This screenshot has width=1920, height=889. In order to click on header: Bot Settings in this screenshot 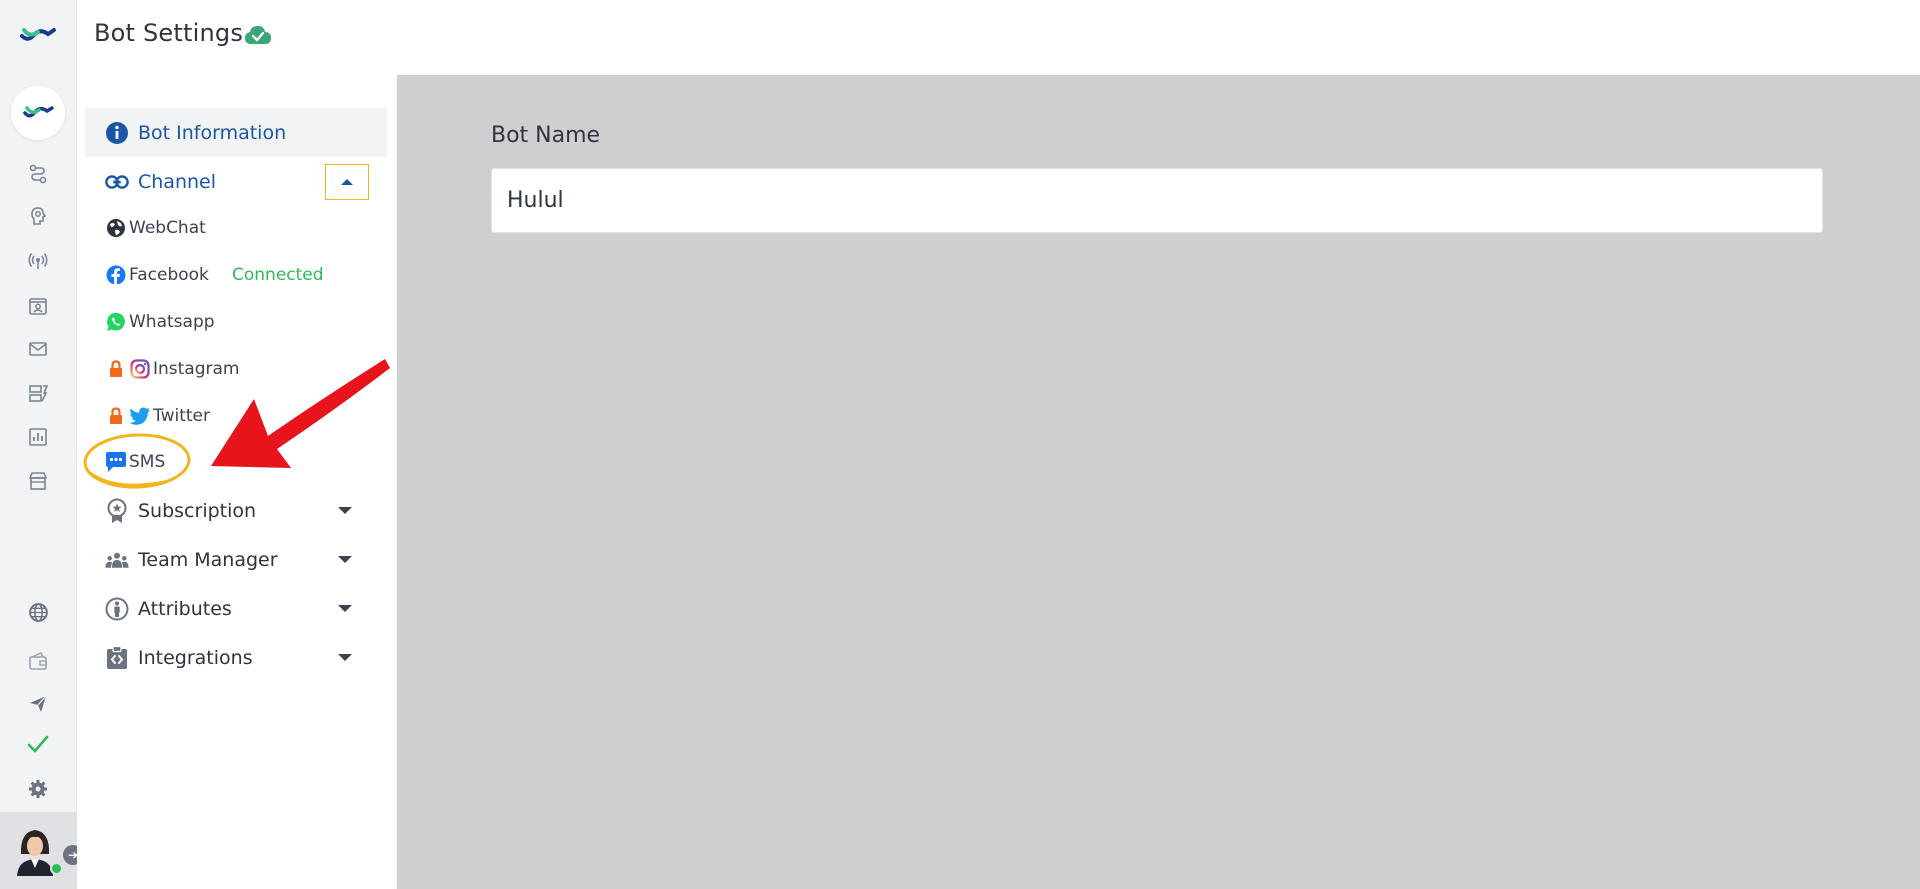, I will do `click(998, 37)`.